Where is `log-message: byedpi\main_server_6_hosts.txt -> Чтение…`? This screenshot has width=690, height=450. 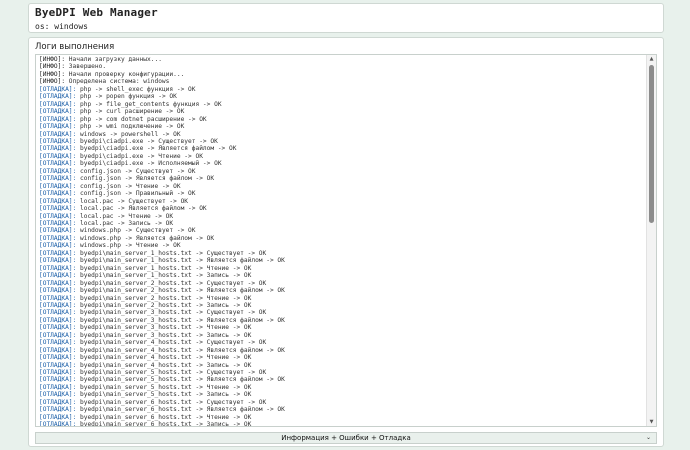
log-message: byedpi\main_server_6_hosts.txt -> Чтение… is located at coordinates (164, 417).